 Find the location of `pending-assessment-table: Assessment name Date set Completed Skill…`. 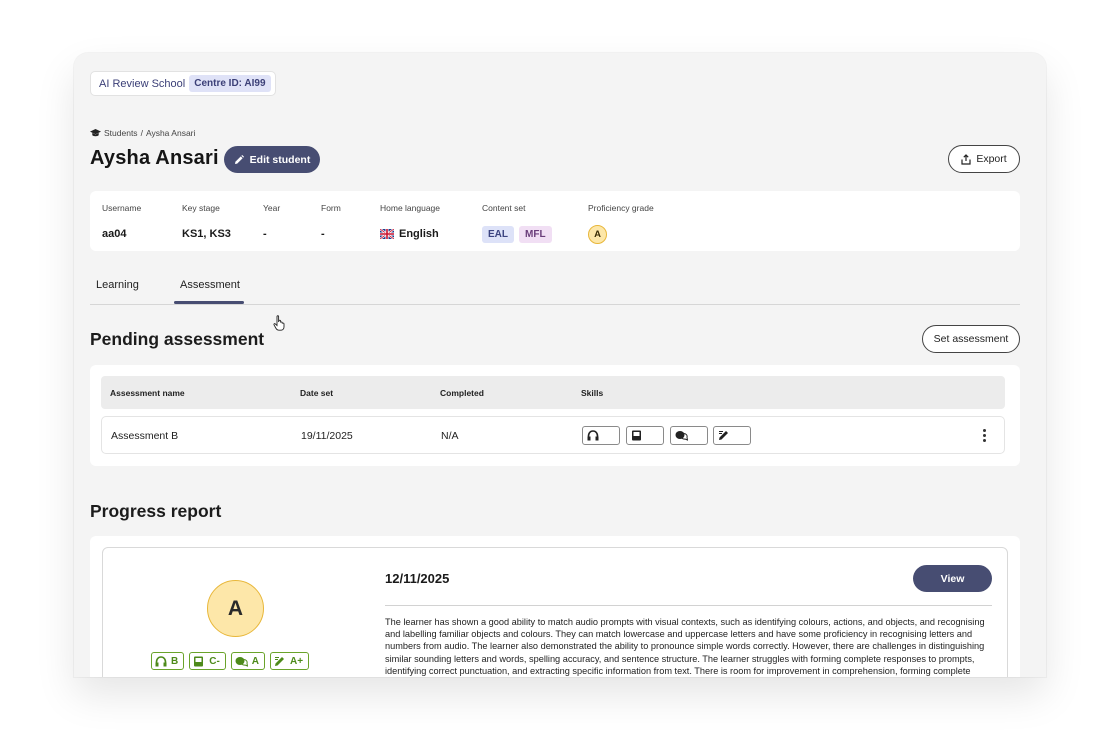

pending-assessment-table: Assessment name Date set Completed Skill… is located at coordinates (555, 415).